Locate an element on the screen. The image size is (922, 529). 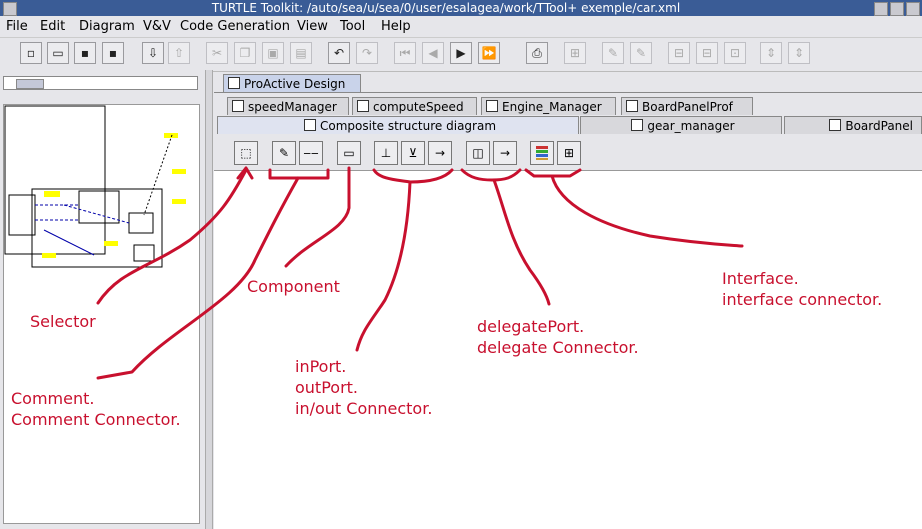
copy-icon: ❐ is located at coordinates (245, 53).